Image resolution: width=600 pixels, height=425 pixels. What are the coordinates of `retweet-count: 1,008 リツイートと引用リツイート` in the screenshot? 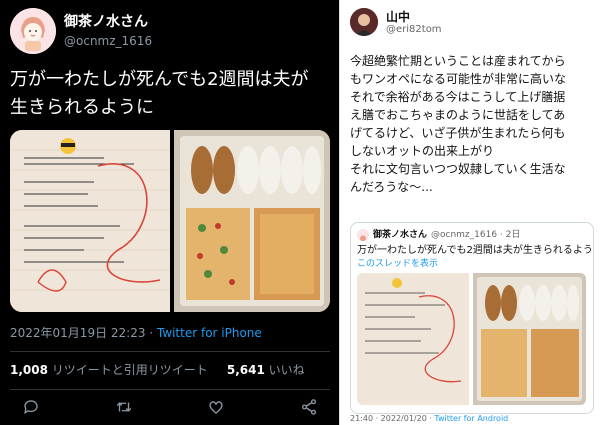 It's located at (109, 370).